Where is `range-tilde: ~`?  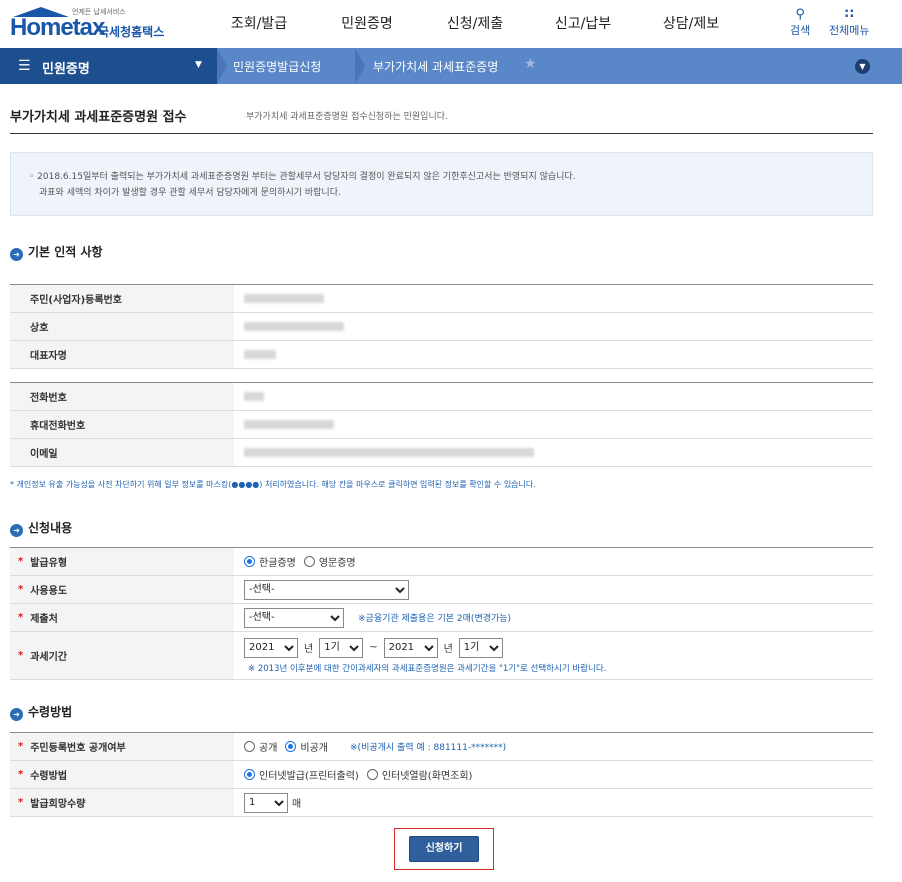 range-tilde: ~ is located at coordinates (373, 647).